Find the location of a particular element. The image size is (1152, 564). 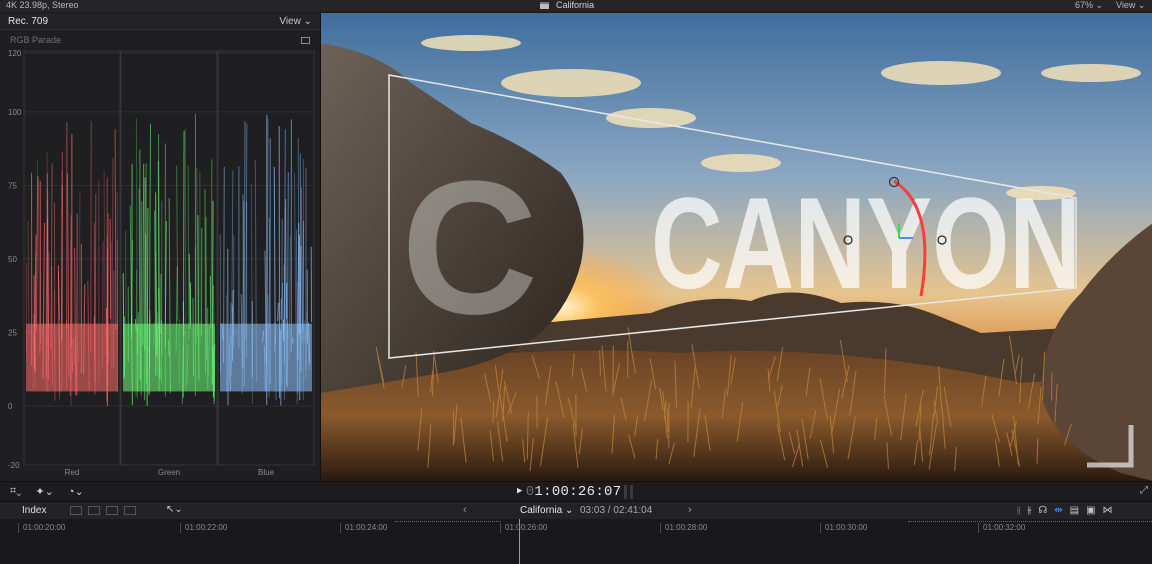

viewer-view-menu: View ⌄ is located at coordinates (1130, 5).